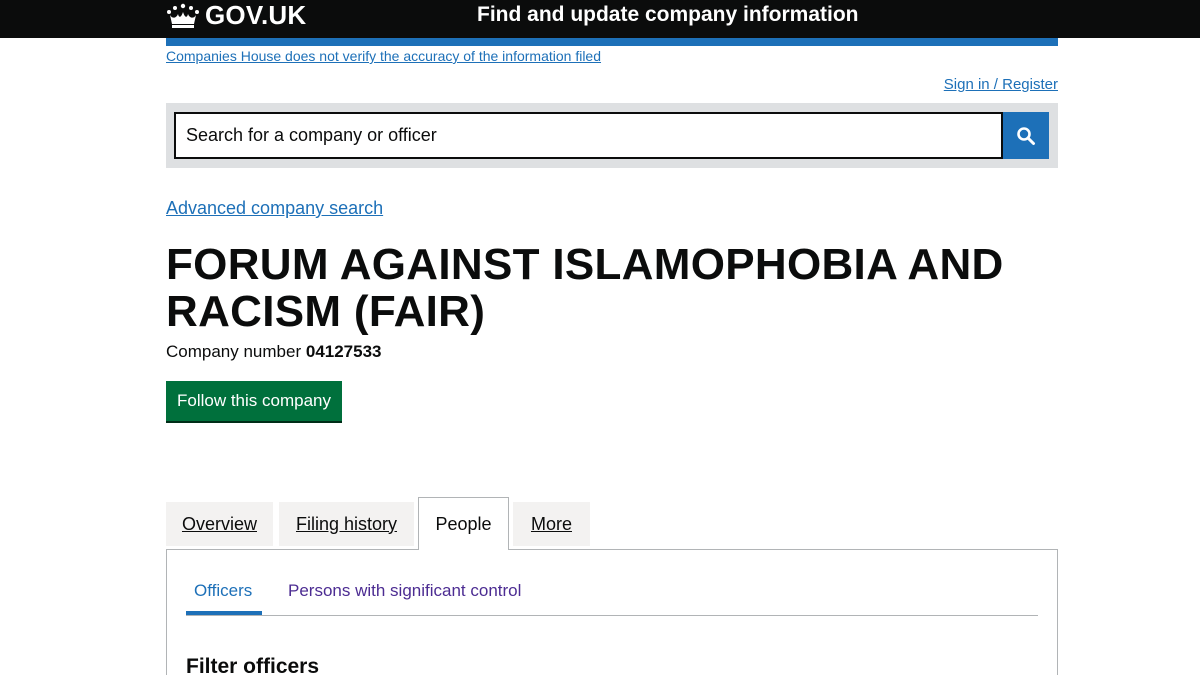  I want to click on tab-people: People, so click(463, 523).